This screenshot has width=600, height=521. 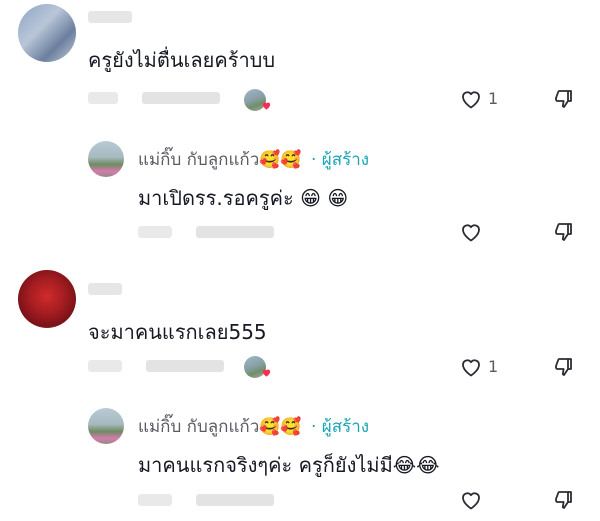 What do you see at coordinates (177, 332) in the screenshot?
I see `comment-text: จะมาคนแรกเลย555` at bounding box center [177, 332].